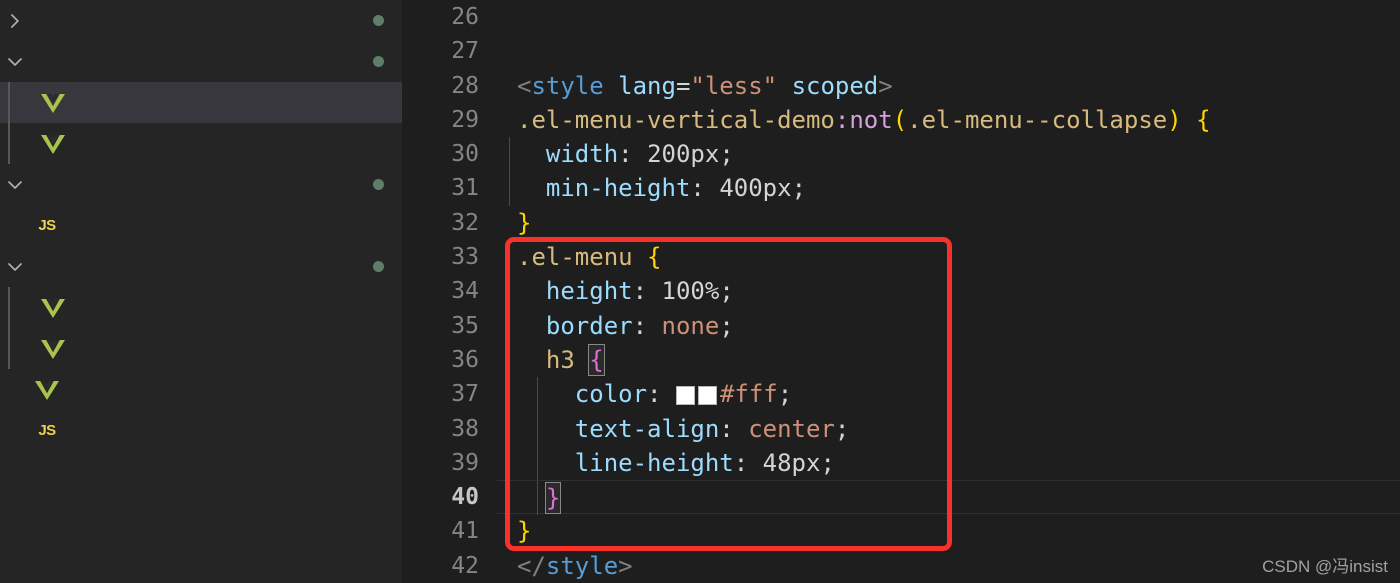 Image resolution: width=1400 pixels, height=583 pixels. I want to click on chevron-right-icon, so click(15, 21).